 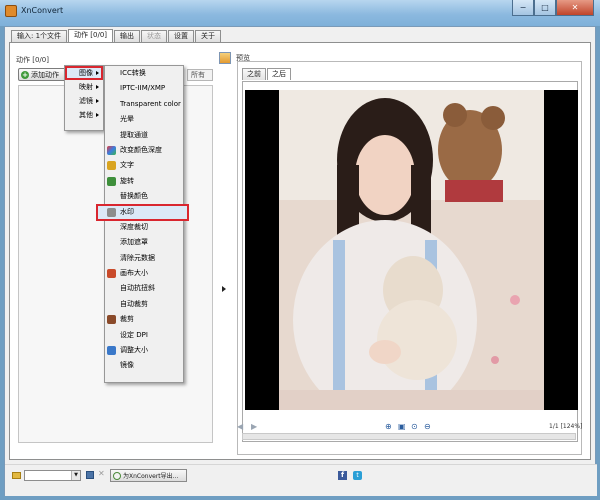 What do you see at coordinates (39, 36) in the screenshot?
I see `tab-input: 输入: 1个文件` at bounding box center [39, 36].